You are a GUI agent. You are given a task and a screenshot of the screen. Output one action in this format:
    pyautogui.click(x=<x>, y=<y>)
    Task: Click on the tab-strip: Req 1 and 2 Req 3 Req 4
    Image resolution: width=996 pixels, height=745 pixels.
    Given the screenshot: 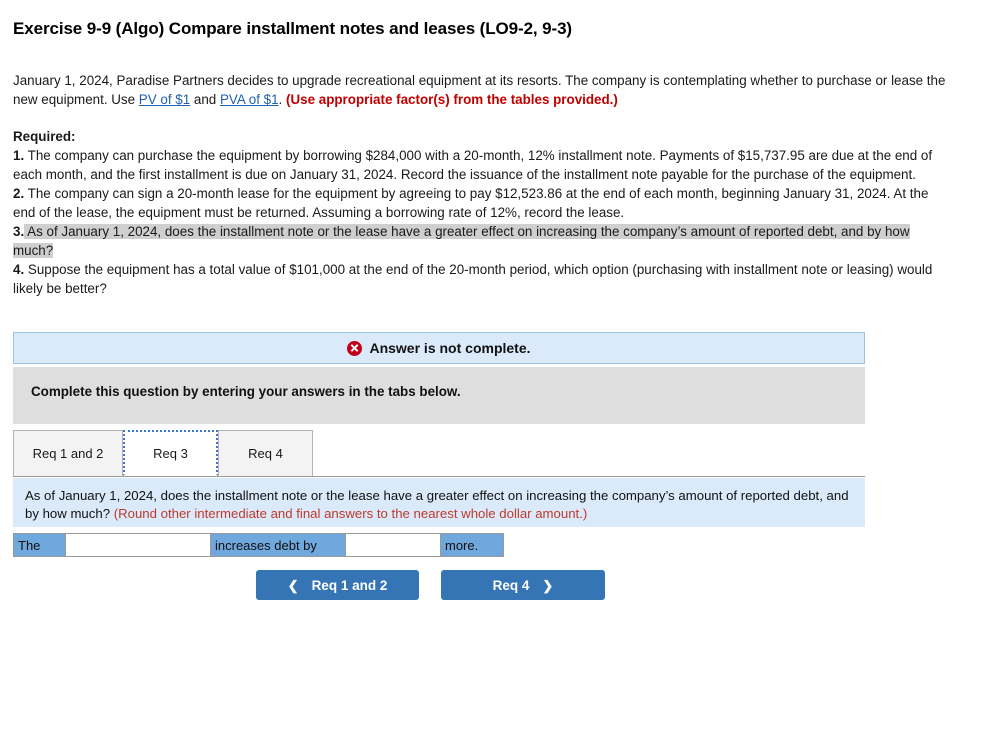 What is the action you would take?
    pyautogui.click(x=439, y=453)
    